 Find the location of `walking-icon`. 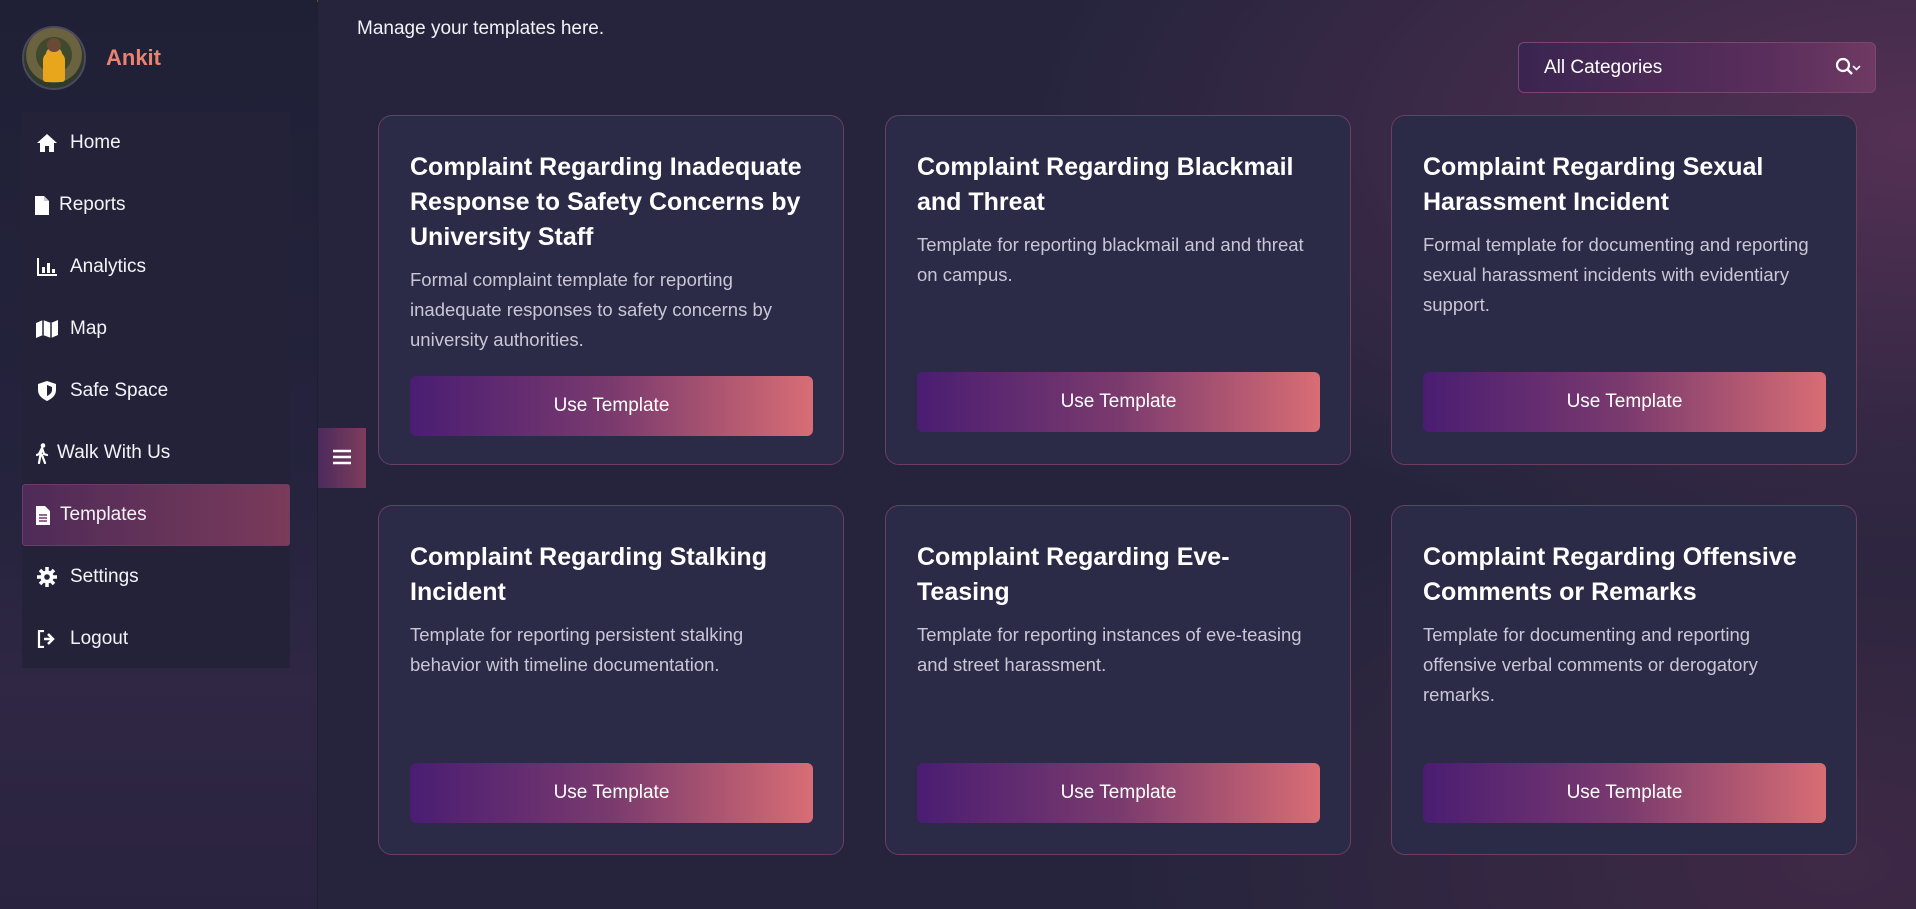

walking-icon is located at coordinates (42, 453).